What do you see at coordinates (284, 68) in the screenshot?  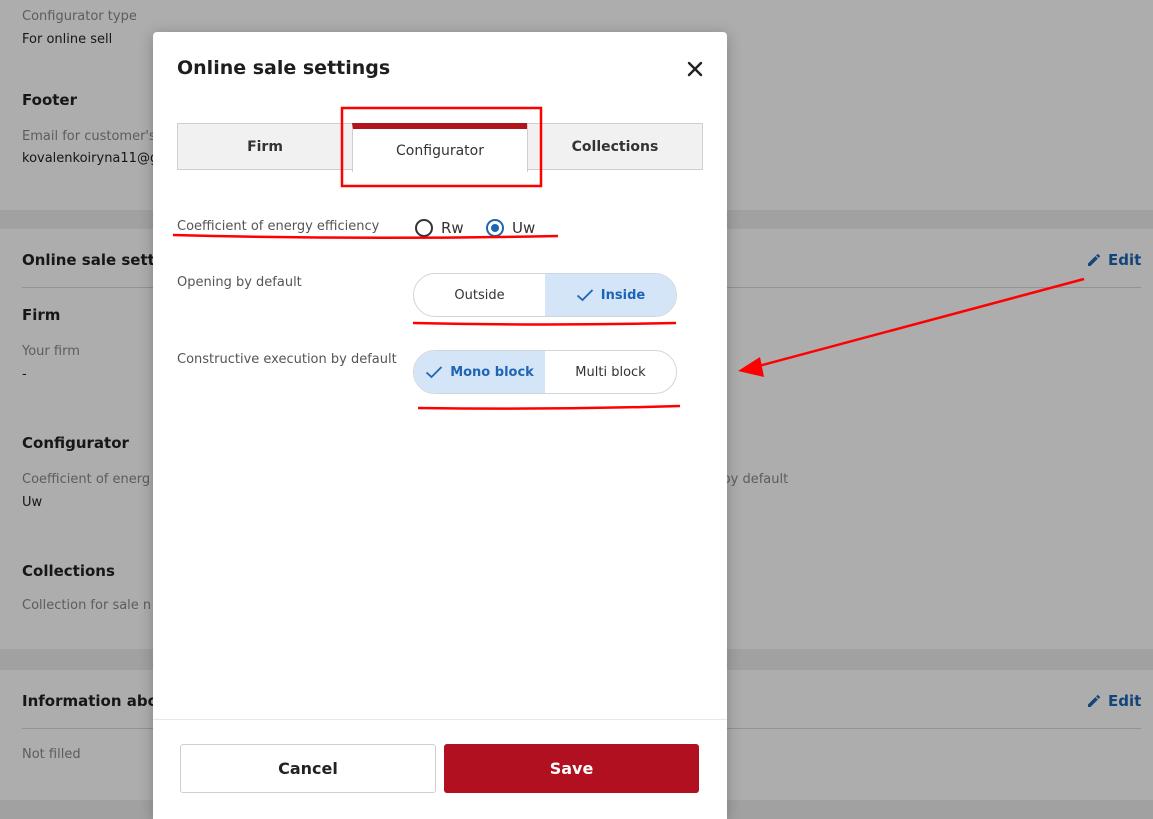 I see `dialog-title: Online sale settings` at bounding box center [284, 68].